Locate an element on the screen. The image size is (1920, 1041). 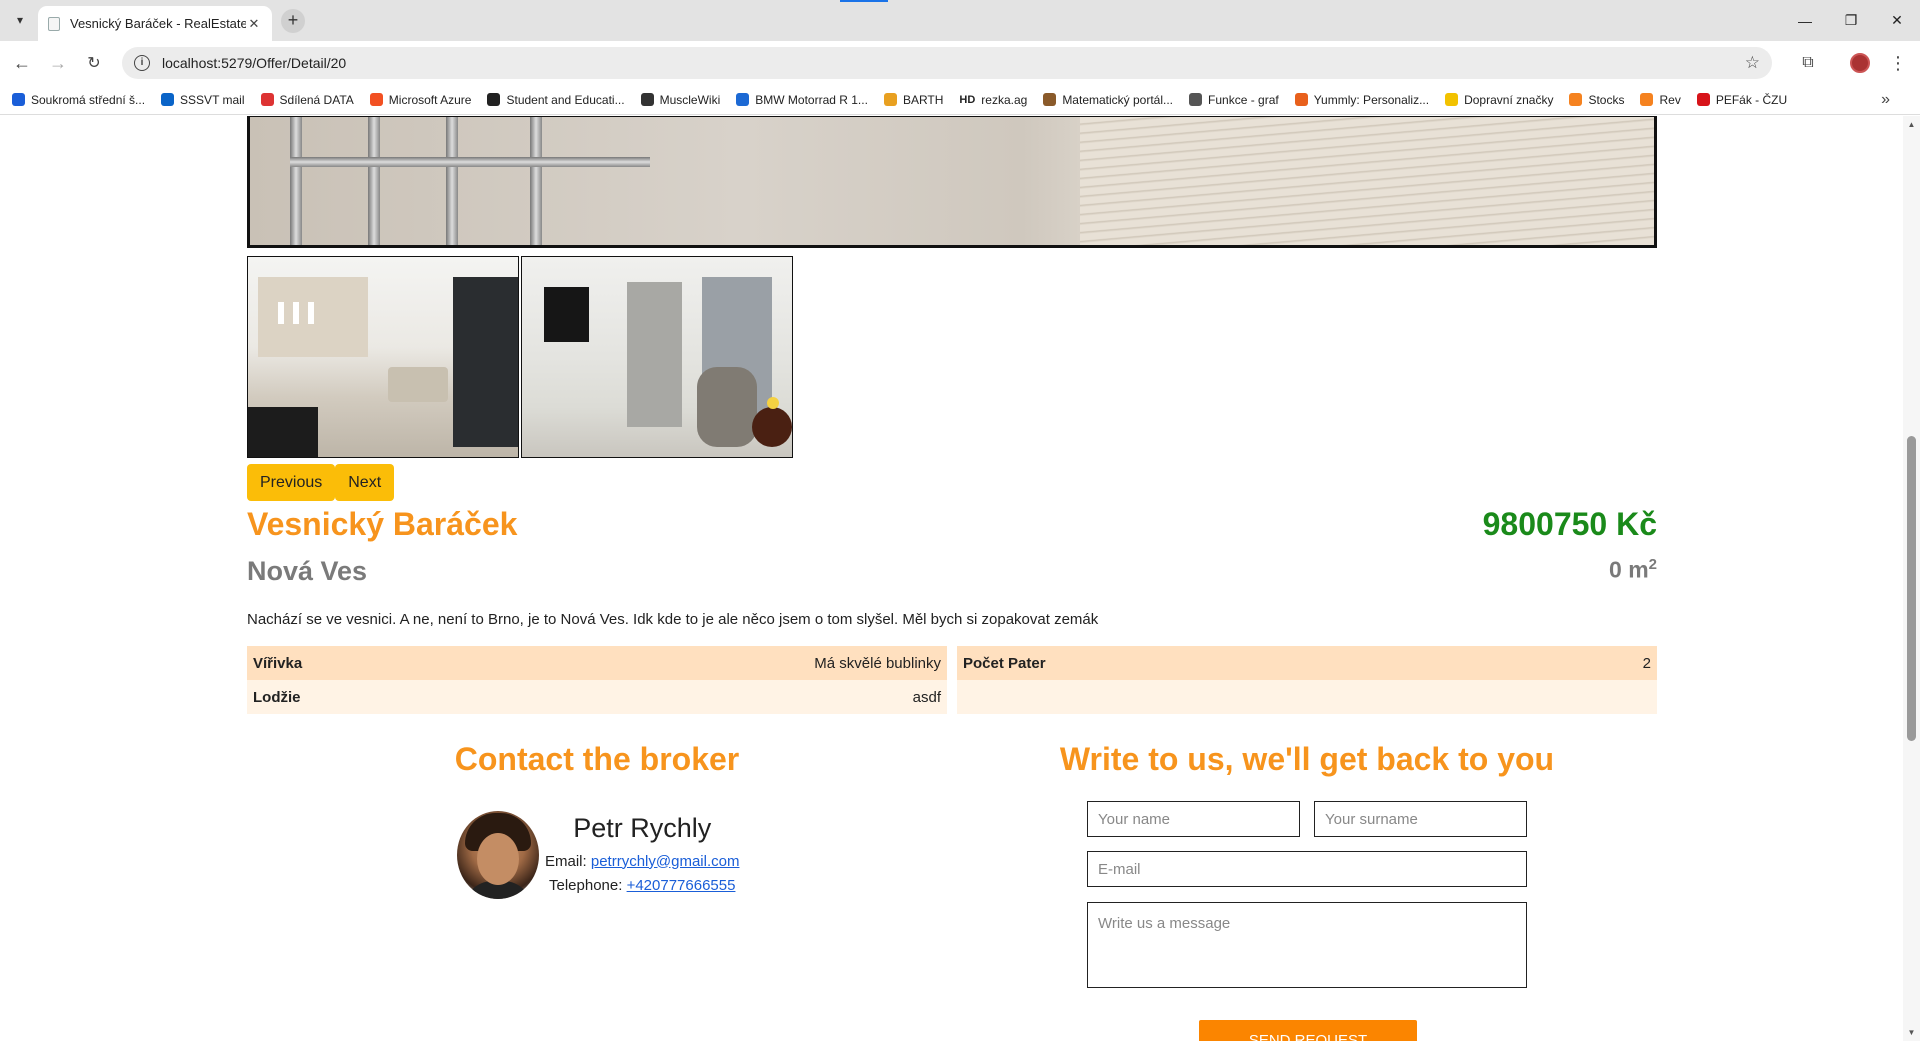
extensions-icon: ⧉ is located at coordinates (1808, 63).